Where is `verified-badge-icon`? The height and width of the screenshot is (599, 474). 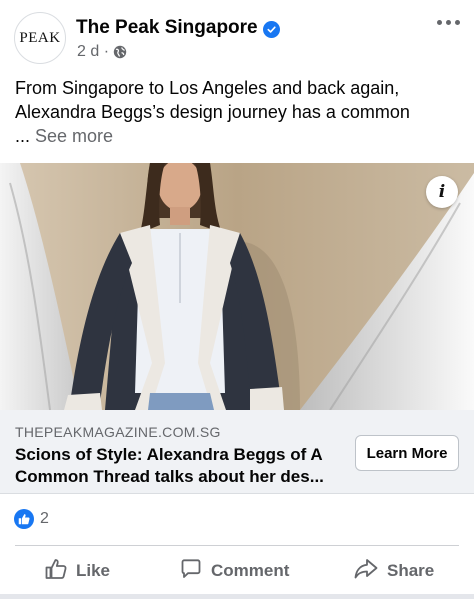
verified-badge-icon is located at coordinates (271, 29).